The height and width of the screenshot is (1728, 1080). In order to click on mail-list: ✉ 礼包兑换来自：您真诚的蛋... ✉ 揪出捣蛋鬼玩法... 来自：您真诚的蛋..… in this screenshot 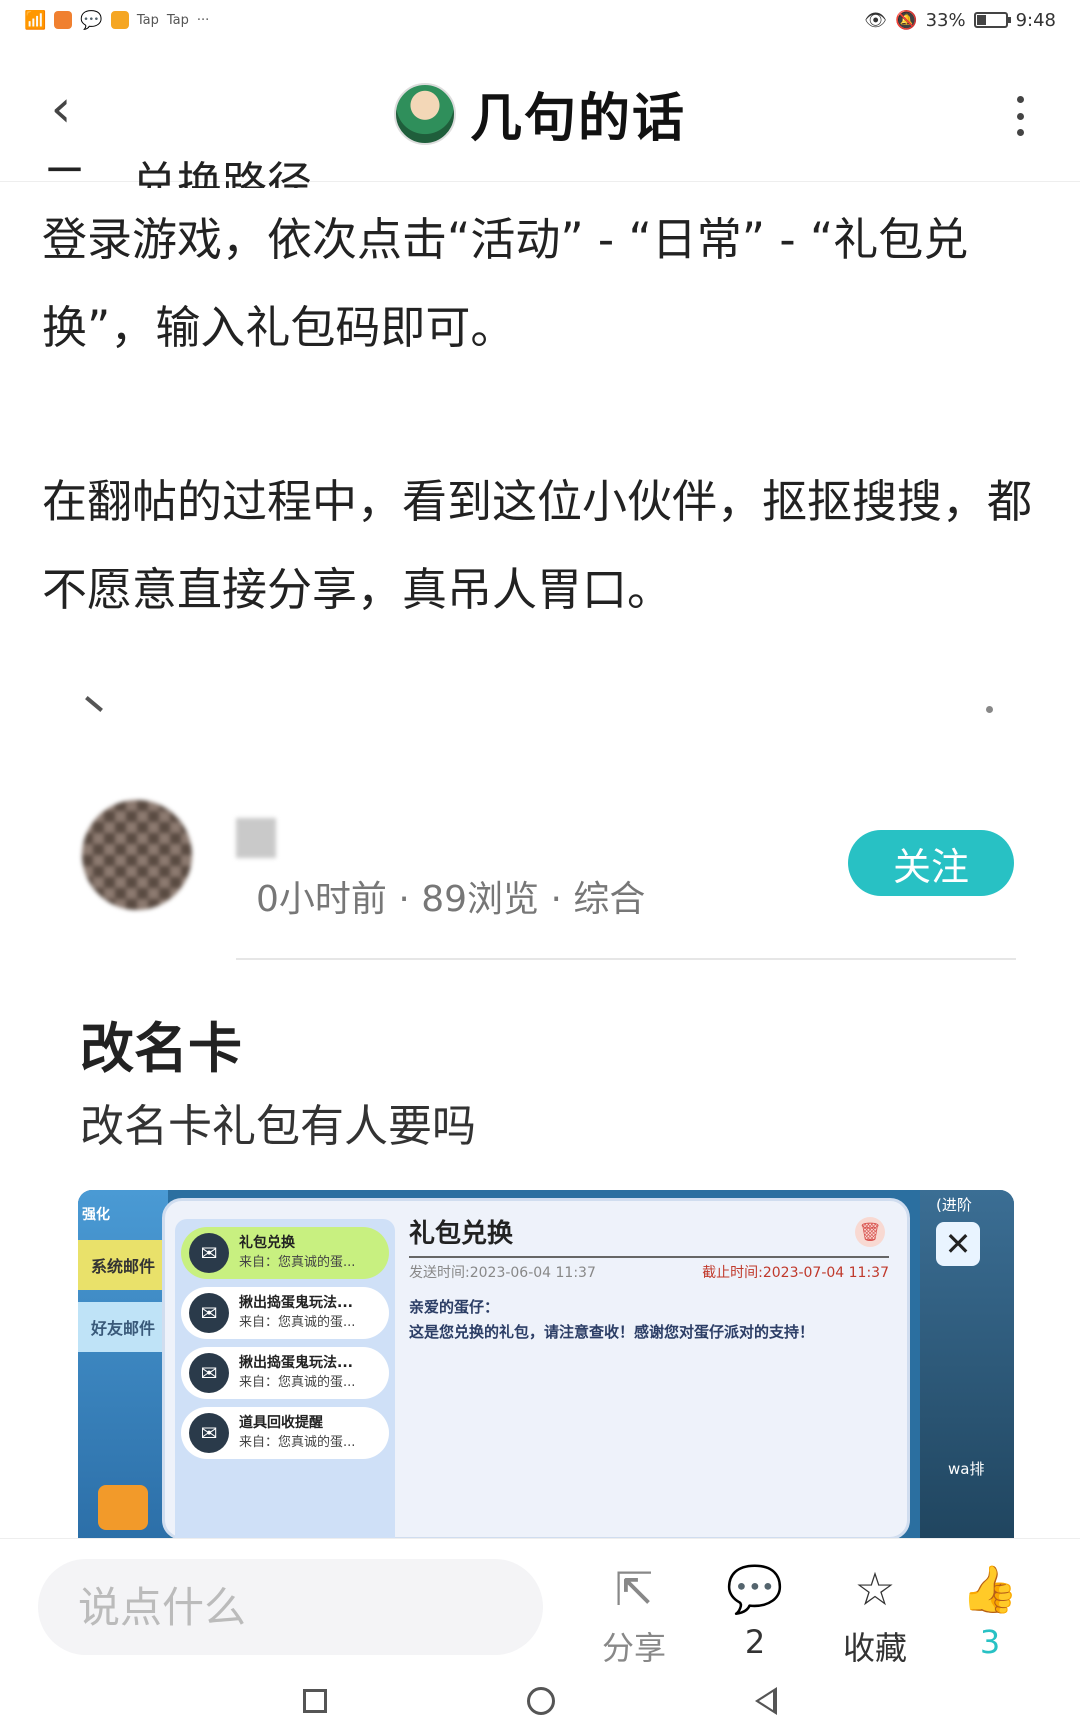, I will do `click(285, 1379)`.